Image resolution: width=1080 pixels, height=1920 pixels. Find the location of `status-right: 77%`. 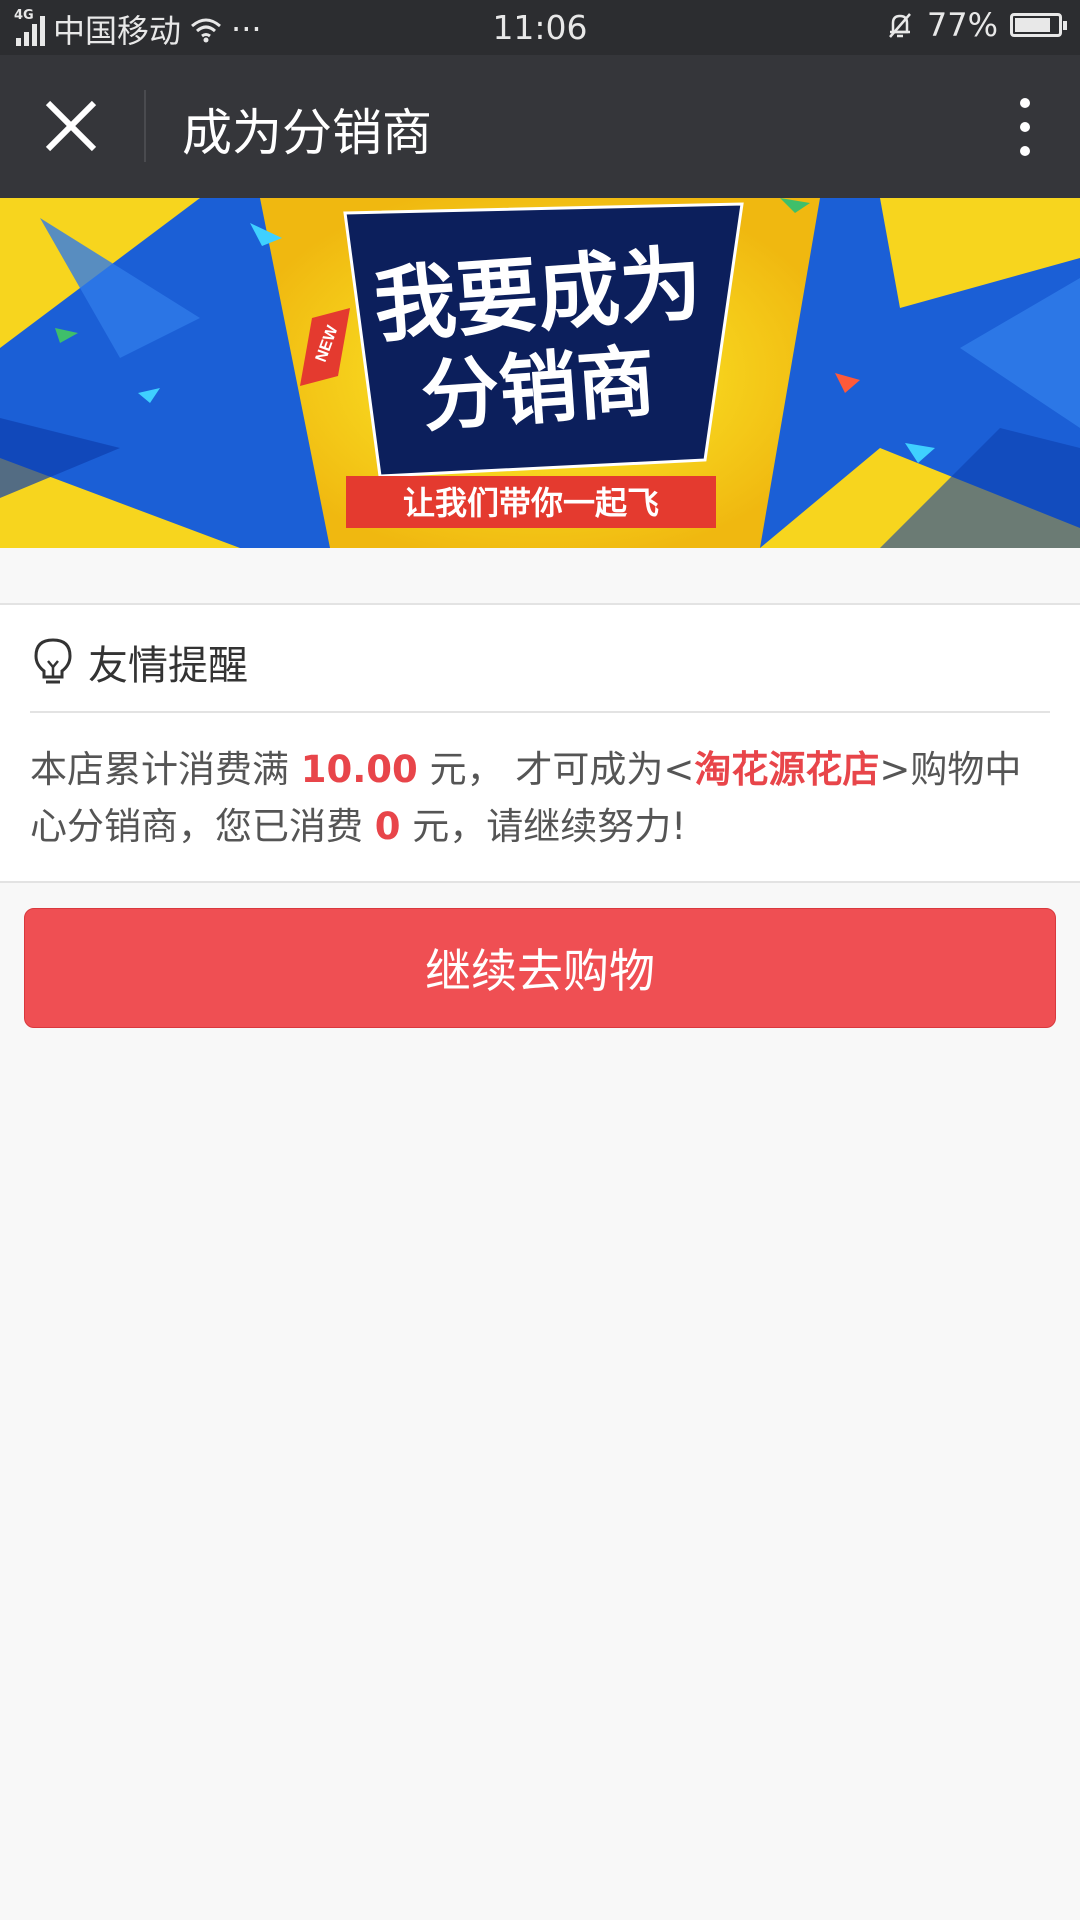

status-right: 77% is located at coordinates (976, 25).